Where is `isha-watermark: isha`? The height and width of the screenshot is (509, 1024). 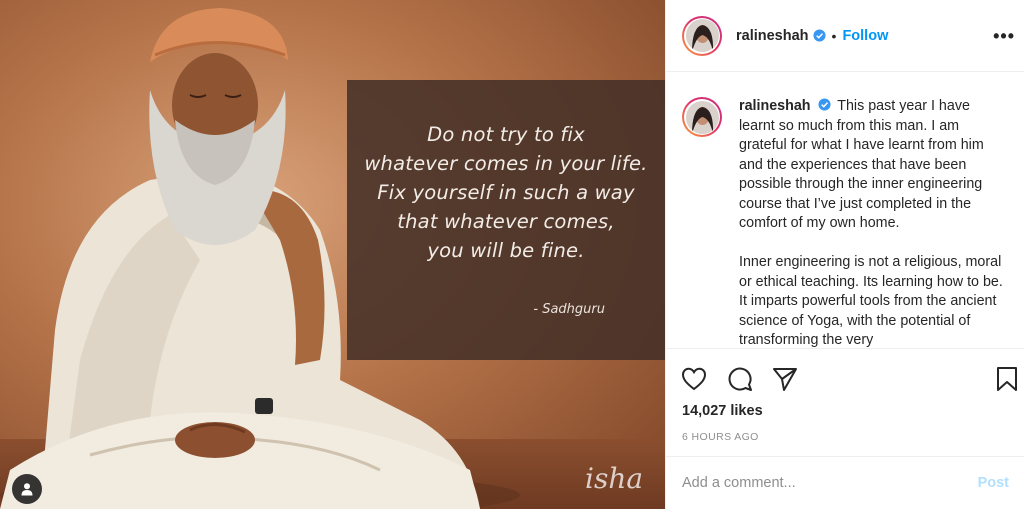
isha-watermark: isha is located at coordinates (614, 478).